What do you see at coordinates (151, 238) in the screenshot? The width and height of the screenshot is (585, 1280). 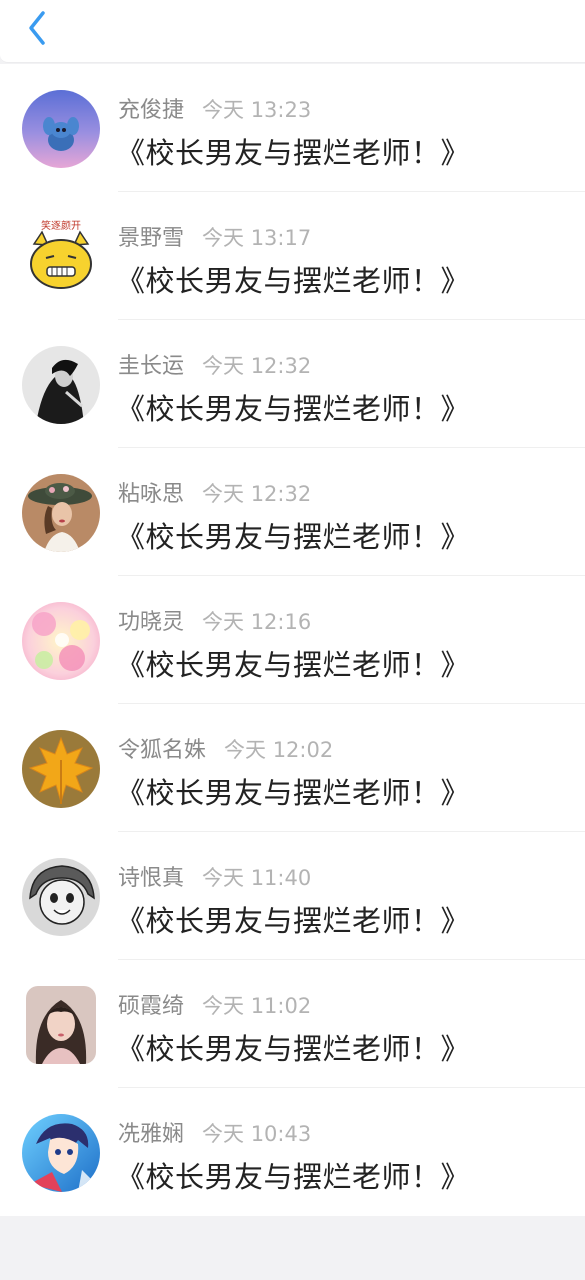 I see `user-name: 景野雪` at bounding box center [151, 238].